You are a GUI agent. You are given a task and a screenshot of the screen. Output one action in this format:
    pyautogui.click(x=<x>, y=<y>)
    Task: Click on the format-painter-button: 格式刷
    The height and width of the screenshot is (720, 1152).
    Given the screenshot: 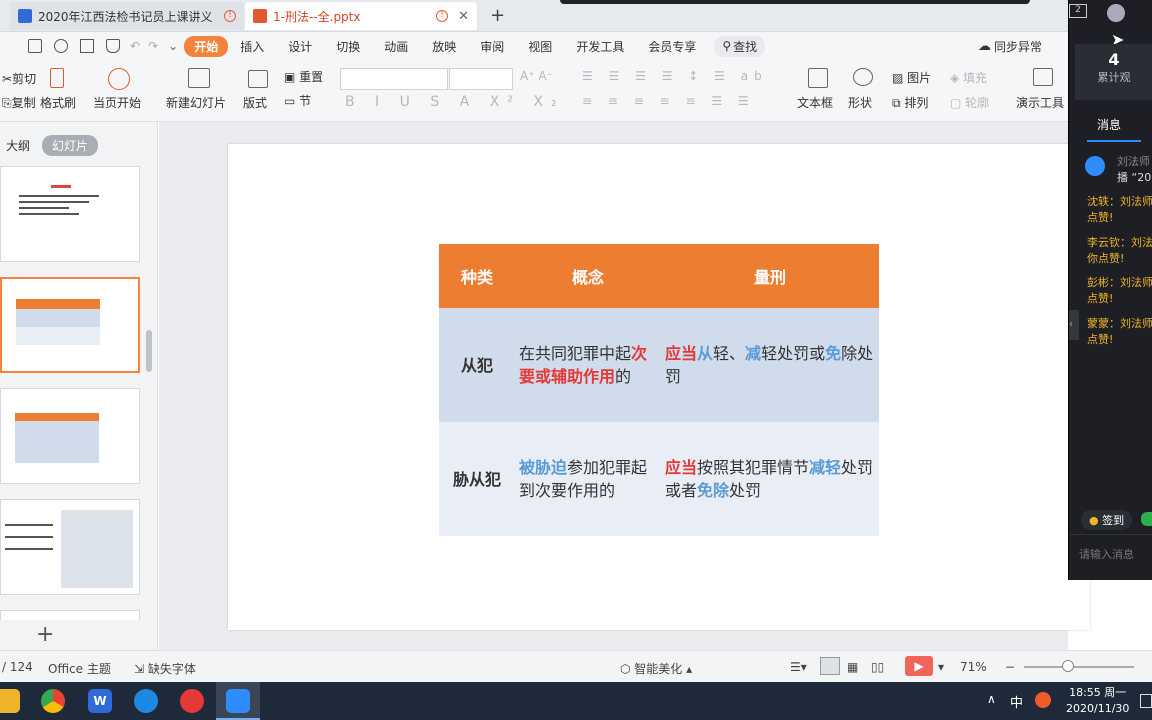 What is the action you would take?
    pyautogui.click(x=58, y=102)
    